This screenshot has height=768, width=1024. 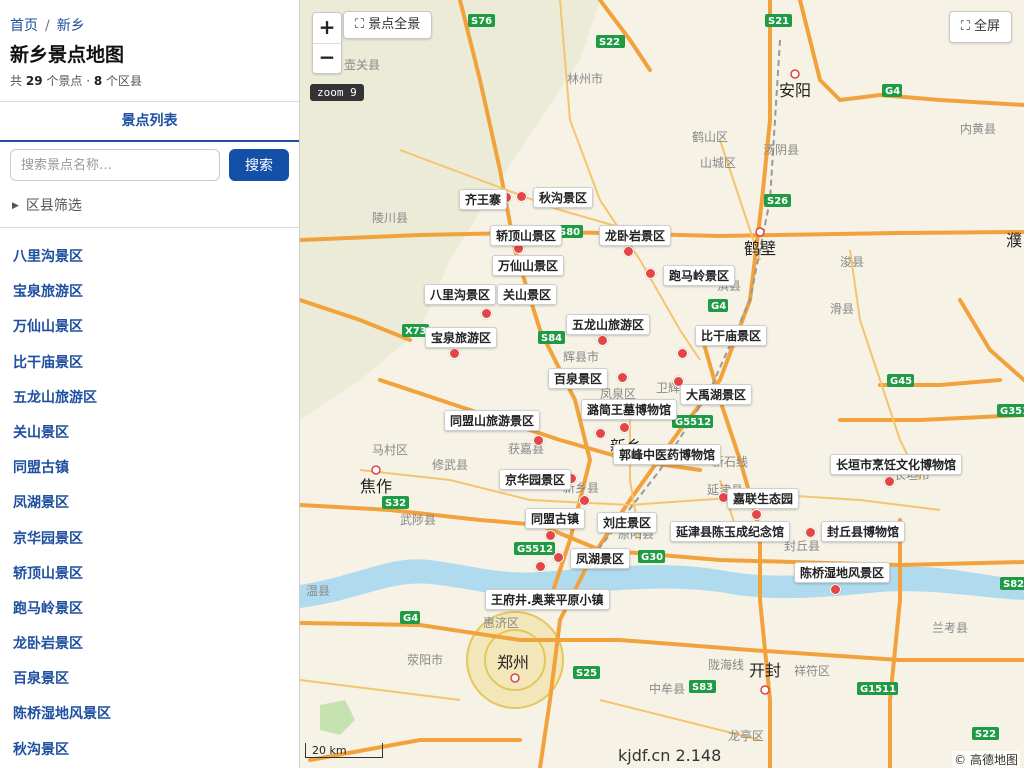 I want to click on search-button: 搜索, so click(x=259, y=165).